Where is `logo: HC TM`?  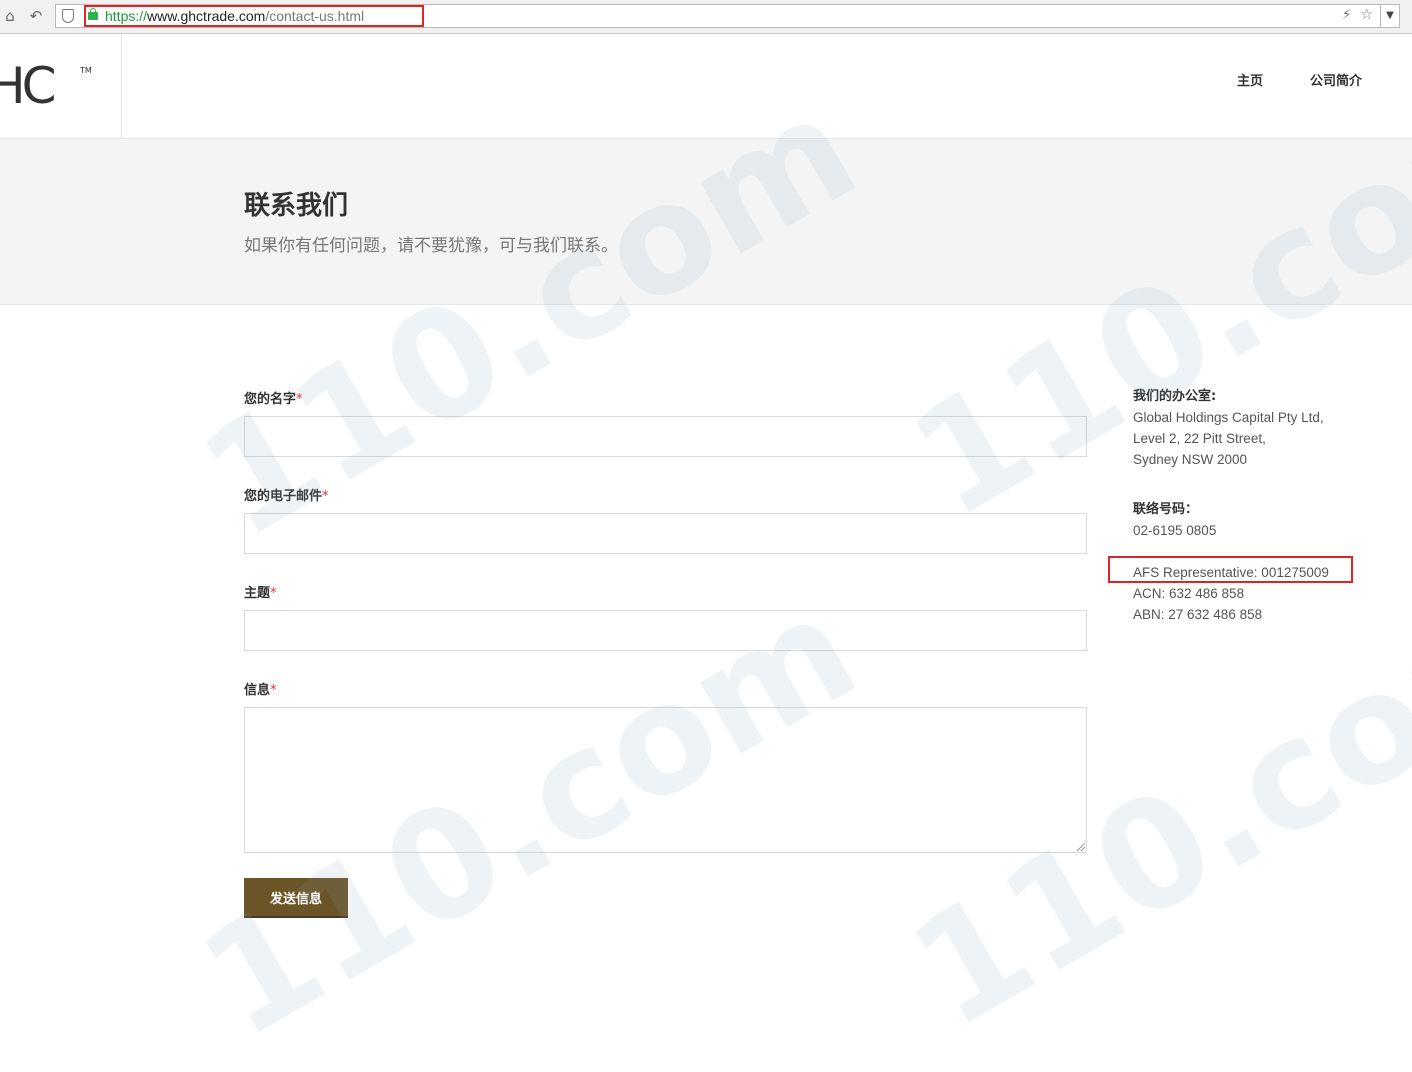
logo: HC TM is located at coordinates (61, 86).